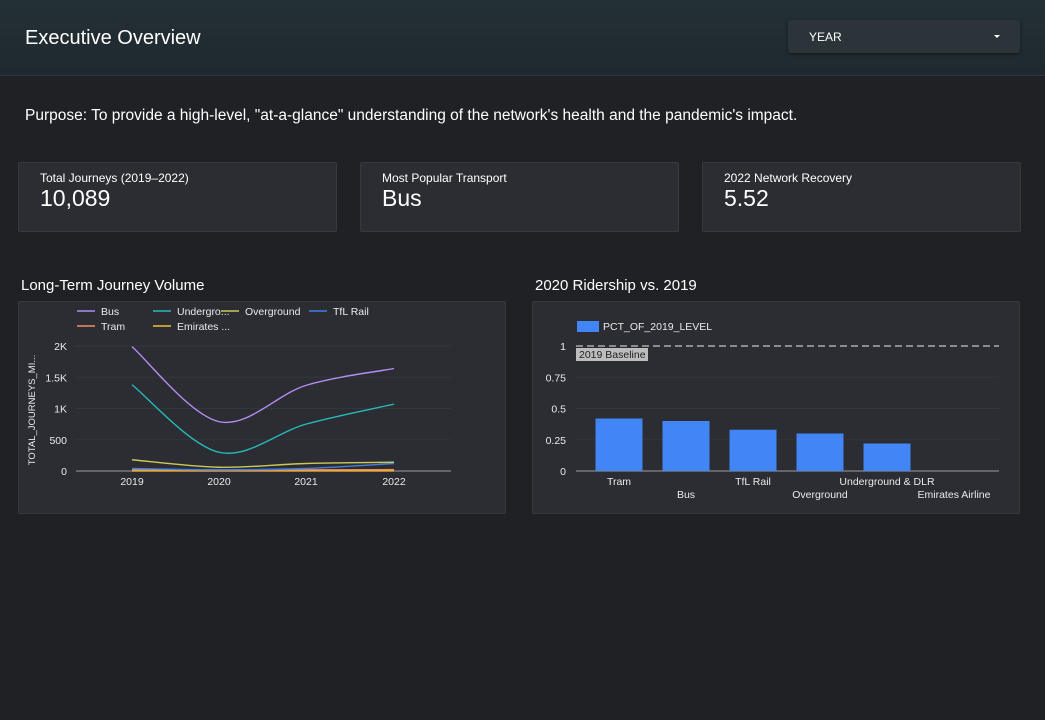  What do you see at coordinates (954, 495) in the screenshot?
I see `x-tick-label: Emirates Airline` at bounding box center [954, 495].